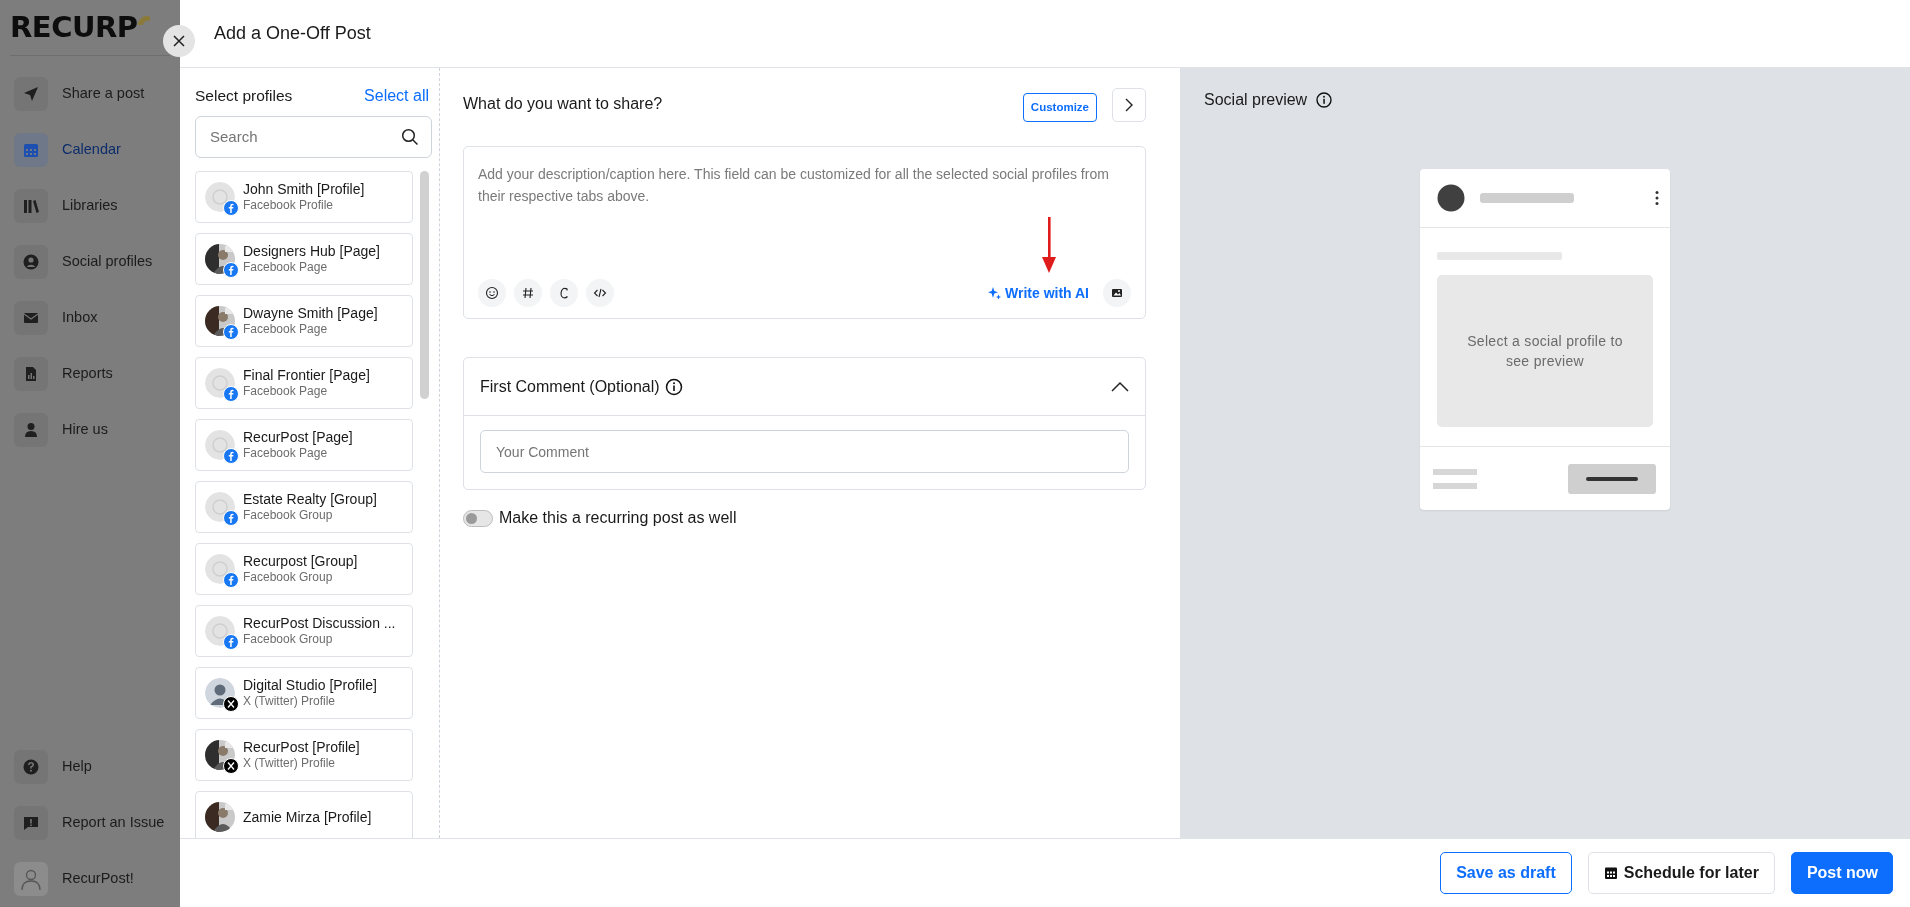 This screenshot has height=907, width=1910. I want to click on profile-type: Facebook Profile, so click(289, 205).